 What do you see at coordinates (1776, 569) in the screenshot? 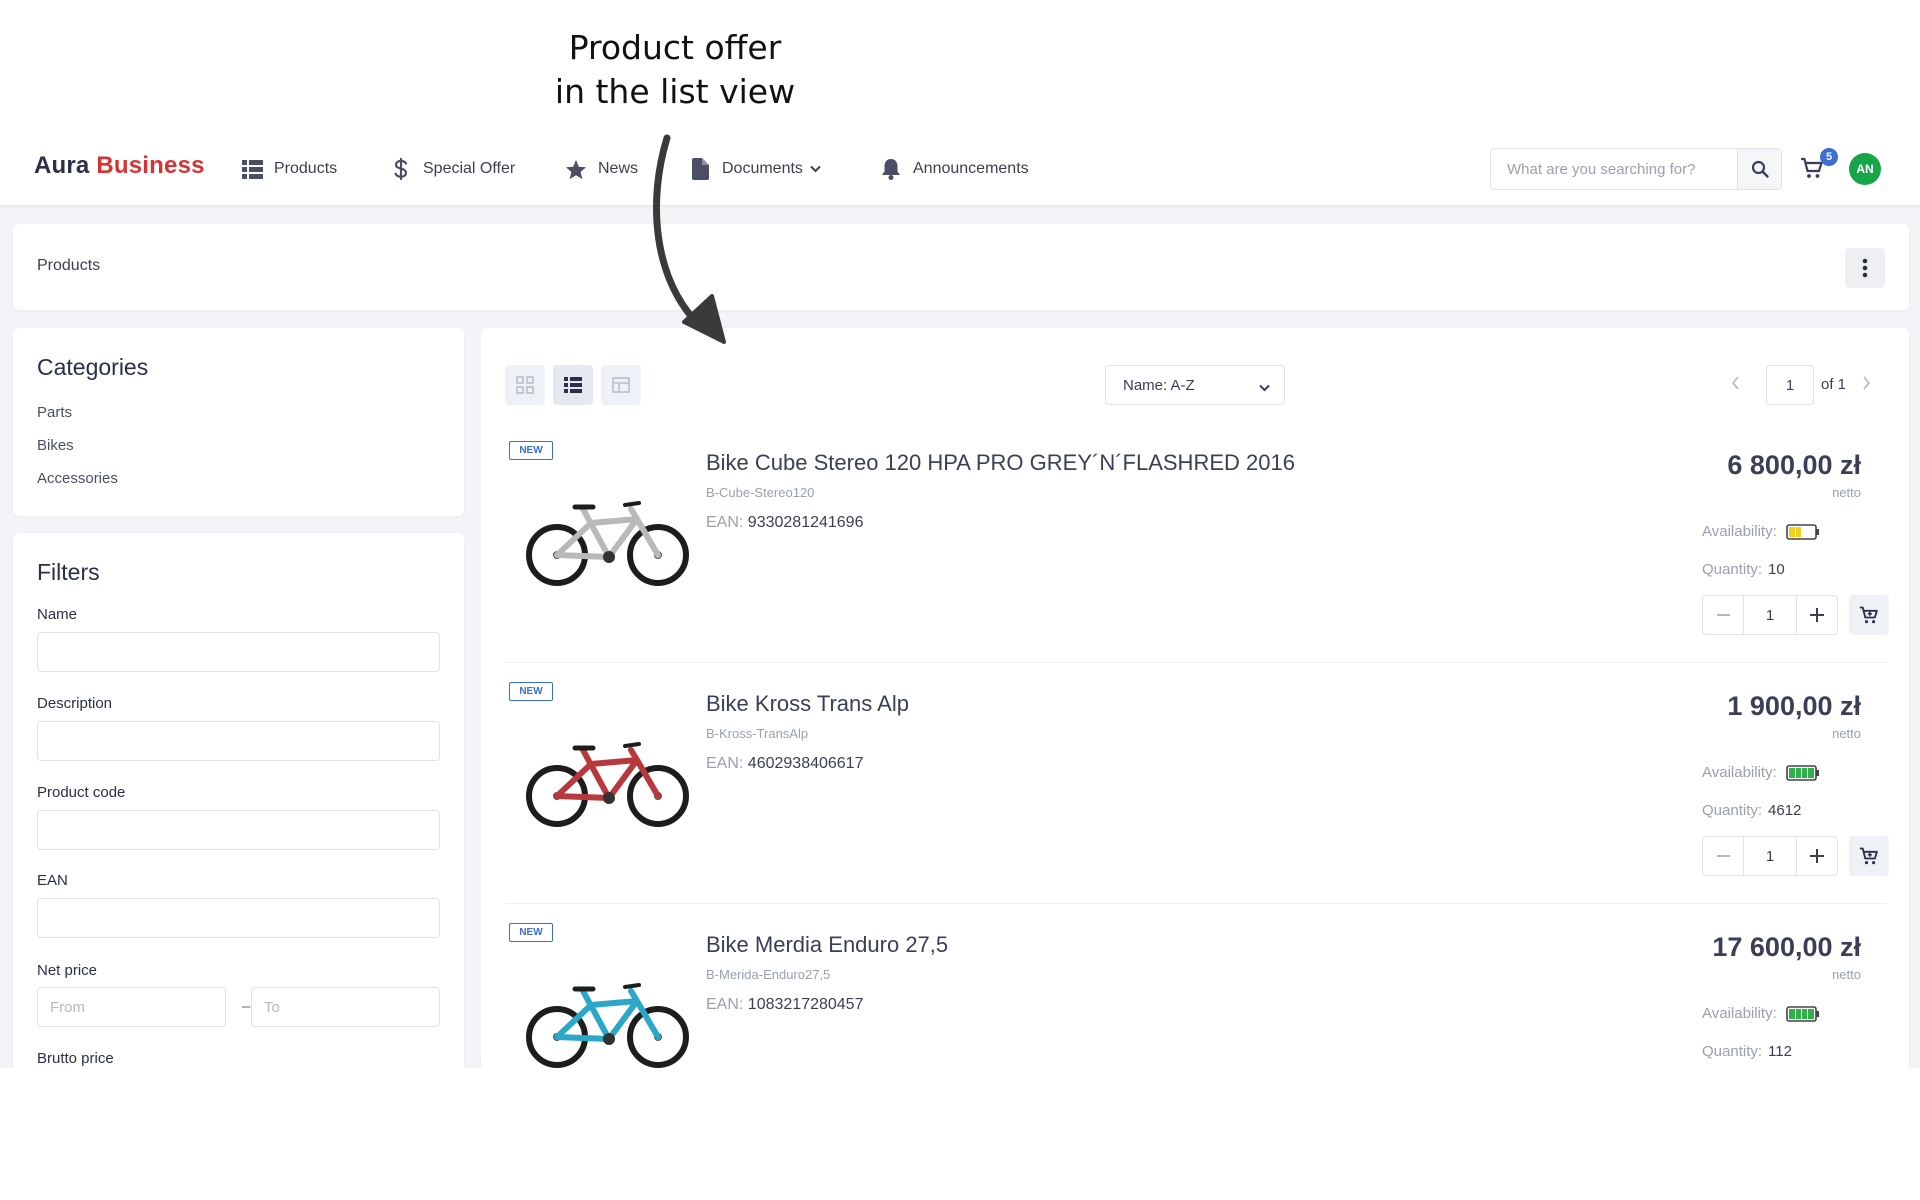
I see `quantity-value: 10` at bounding box center [1776, 569].